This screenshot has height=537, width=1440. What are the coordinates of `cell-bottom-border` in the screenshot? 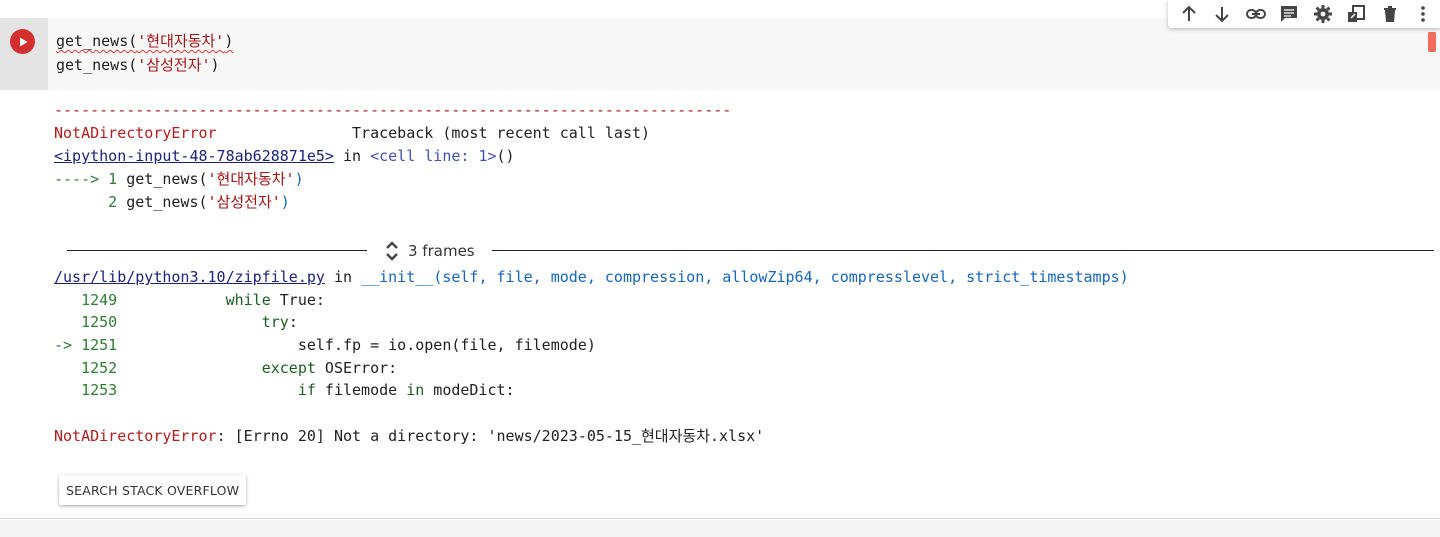 It's located at (720, 518).